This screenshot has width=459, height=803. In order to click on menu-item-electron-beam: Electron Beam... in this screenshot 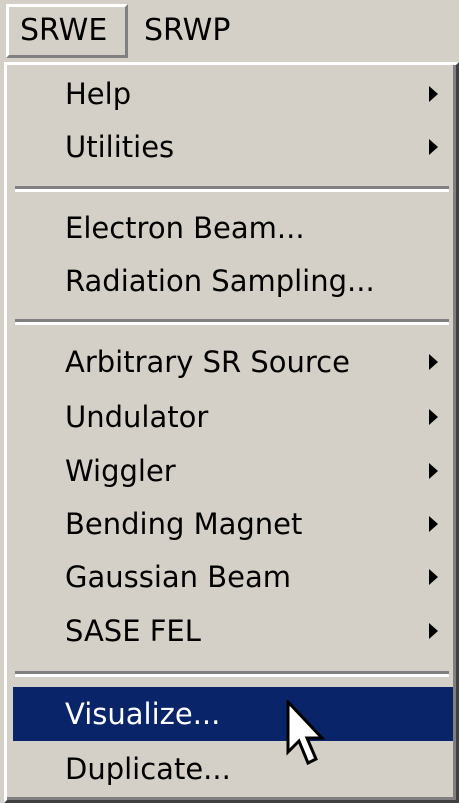, I will do `click(233, 228)`.